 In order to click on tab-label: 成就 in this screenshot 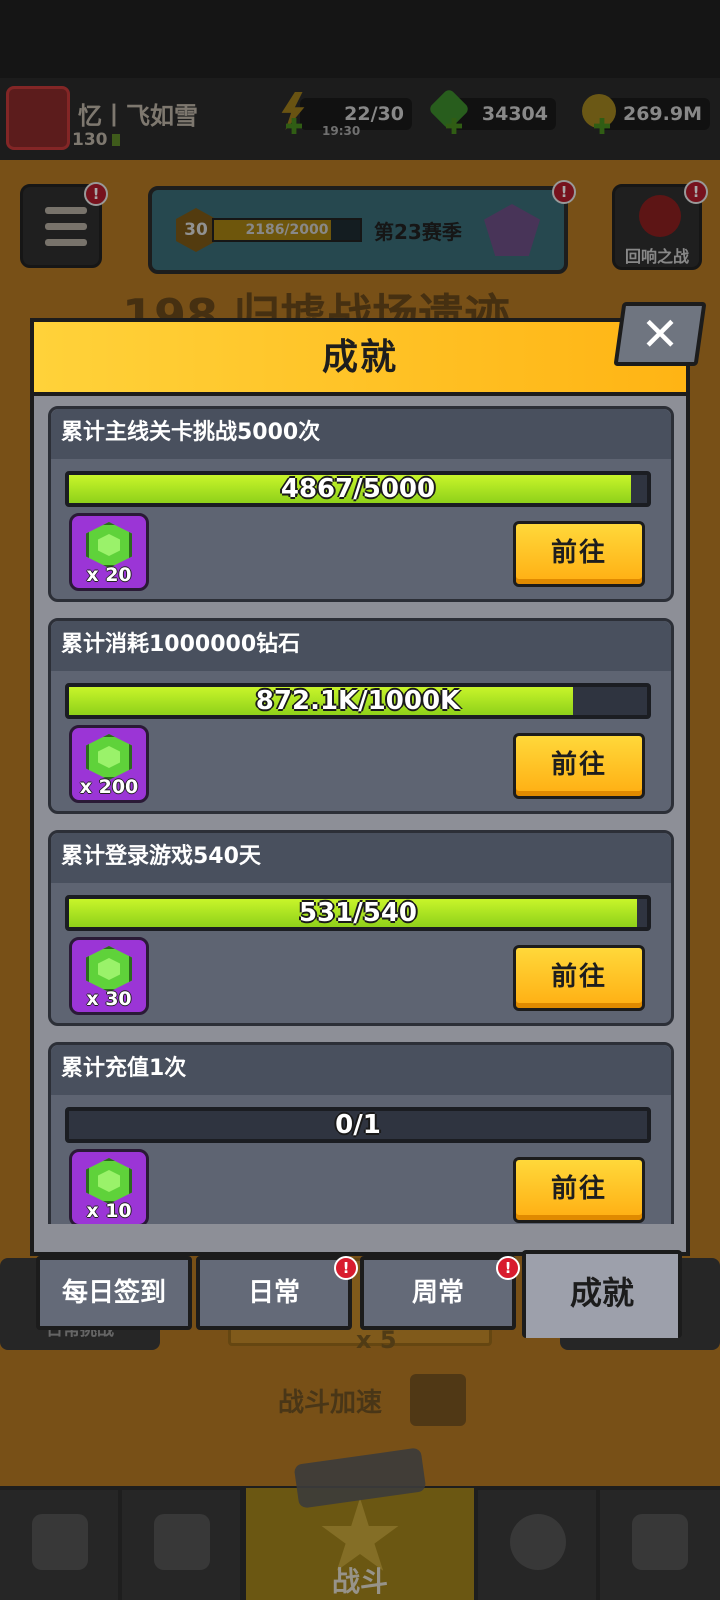, I will do `click(601, 1293)`.